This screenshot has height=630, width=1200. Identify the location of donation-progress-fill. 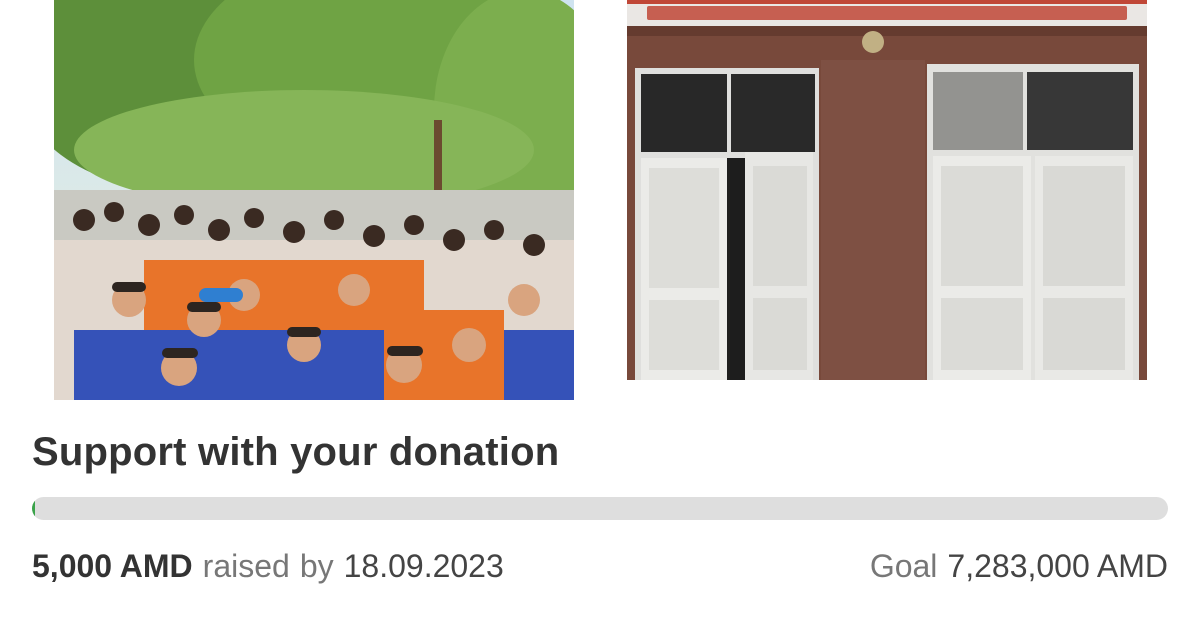
(33, 508).